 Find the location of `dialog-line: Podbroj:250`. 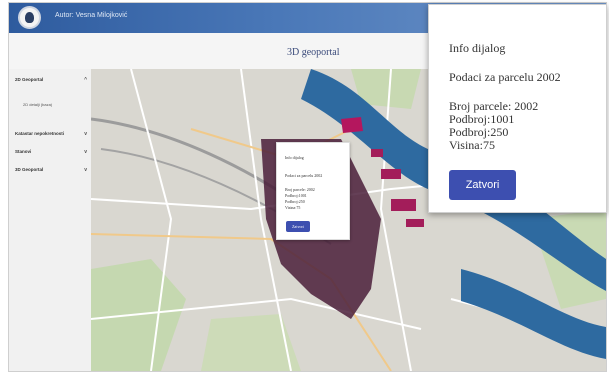

dialog-line: Podbroj:250 is located at coordinates (295, 201).